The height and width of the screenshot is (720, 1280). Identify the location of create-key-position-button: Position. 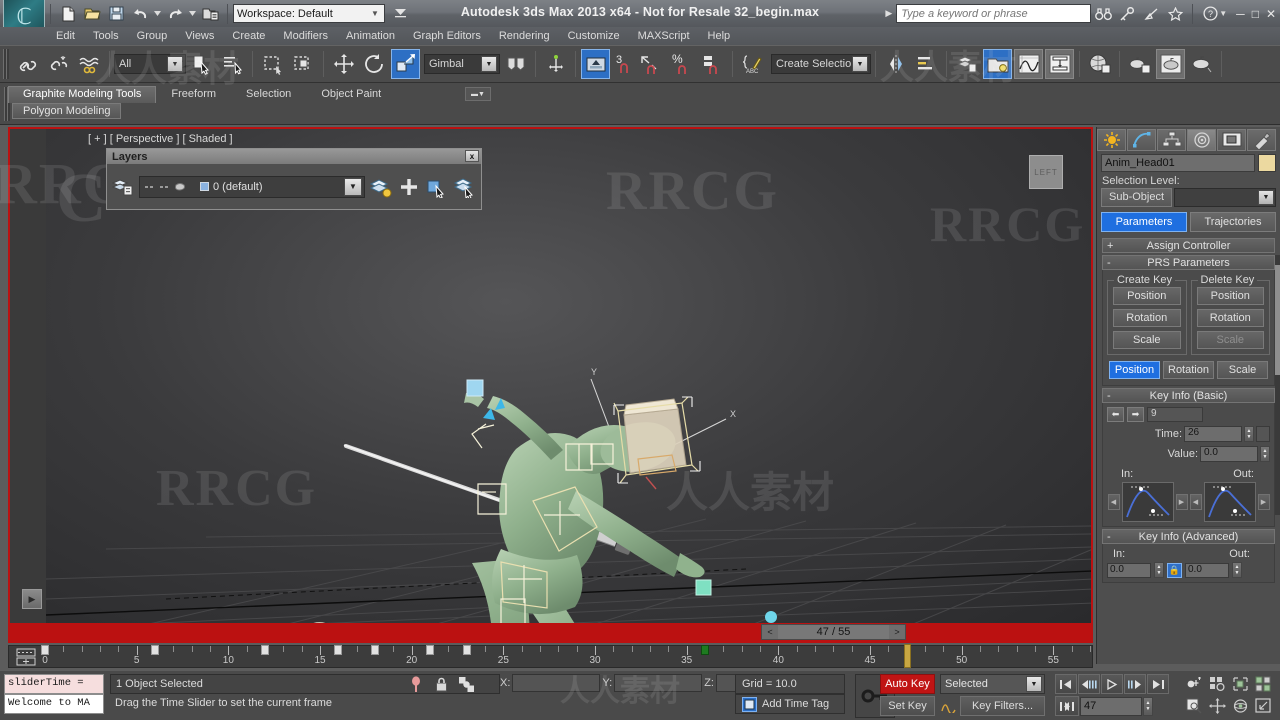
(1147, 296).